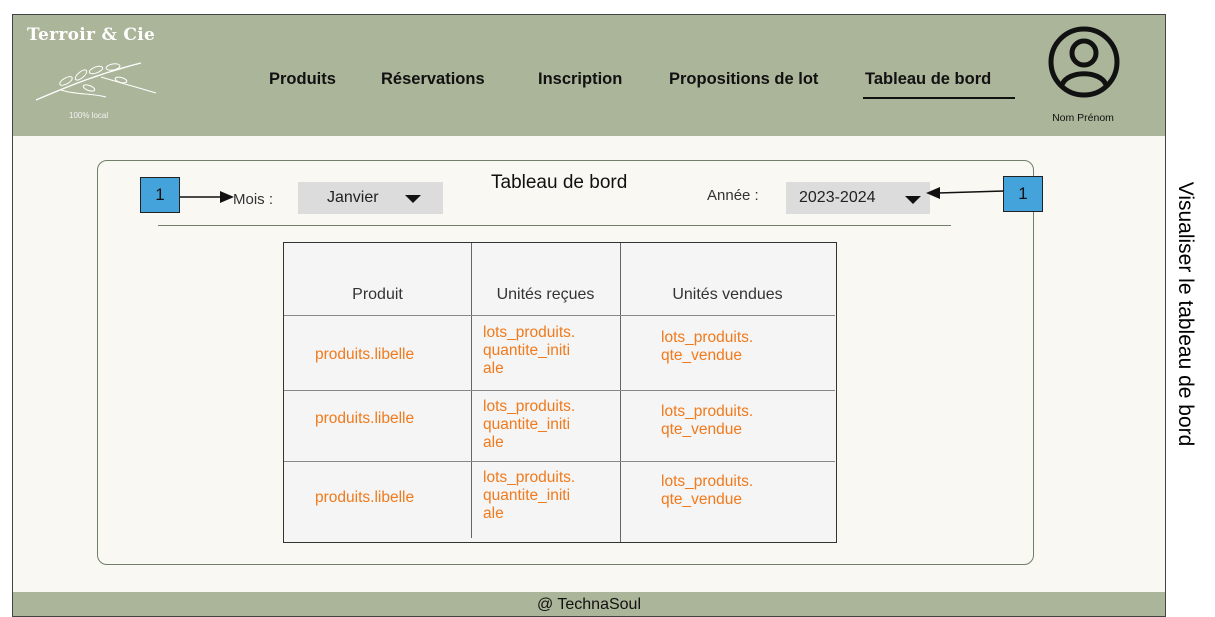  I want to click on page-title: Tableau de bord, so click(559, 182).